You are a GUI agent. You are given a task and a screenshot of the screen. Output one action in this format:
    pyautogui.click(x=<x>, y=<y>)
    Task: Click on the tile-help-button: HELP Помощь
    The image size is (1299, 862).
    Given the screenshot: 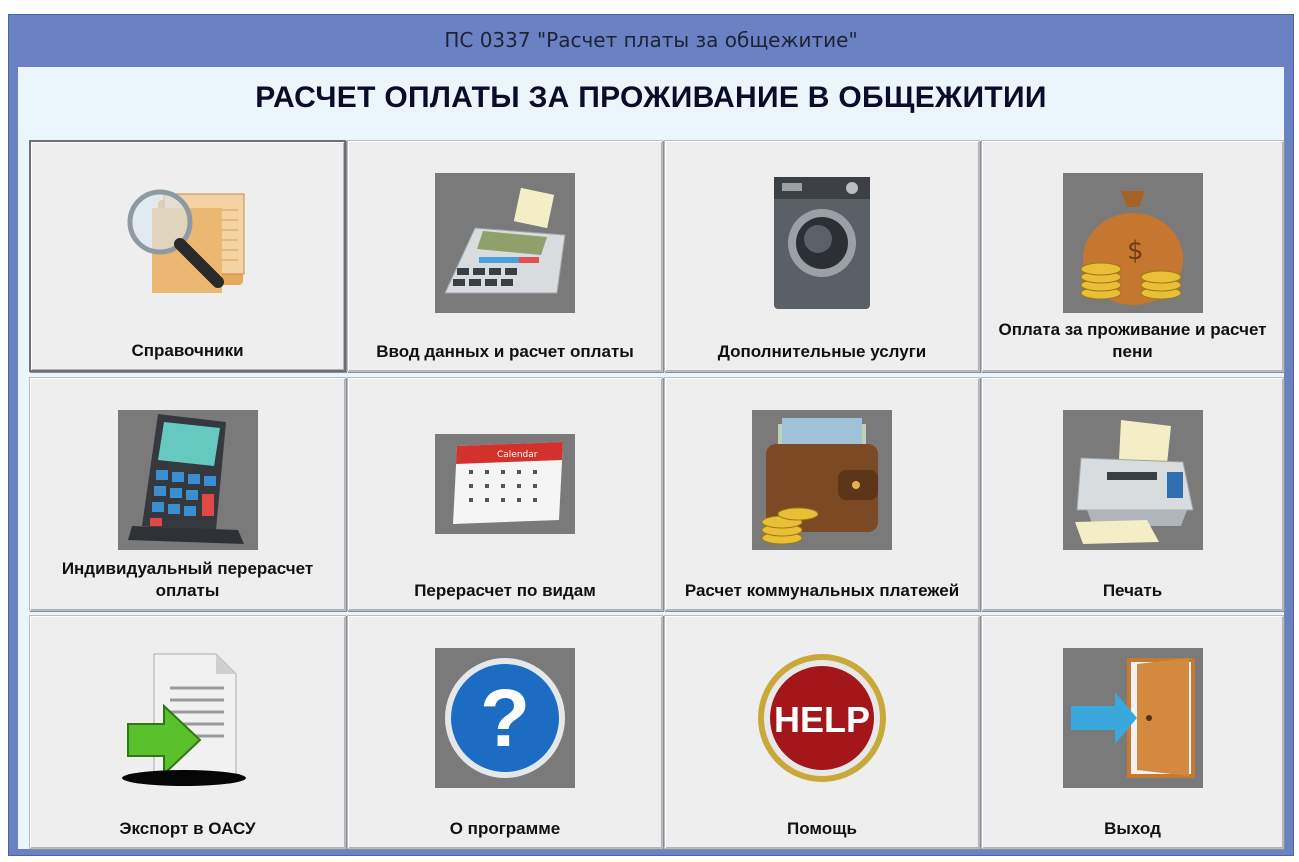 What is the action you would take?
    pyautogui.click(x=822, y=732)
    